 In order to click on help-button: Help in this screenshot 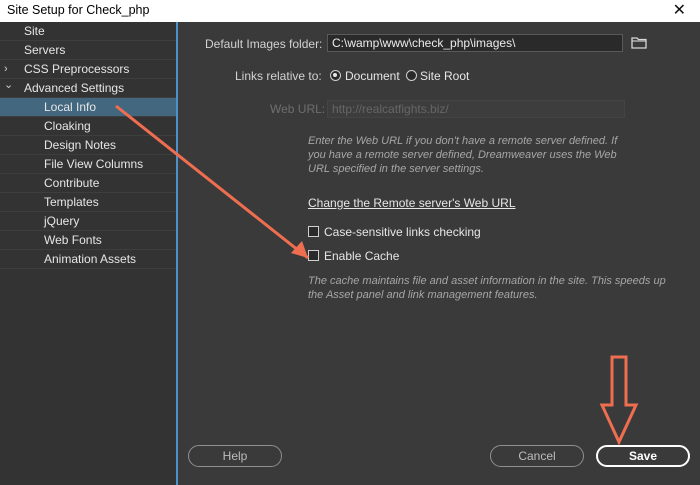, I will do `click(235, 456)`.